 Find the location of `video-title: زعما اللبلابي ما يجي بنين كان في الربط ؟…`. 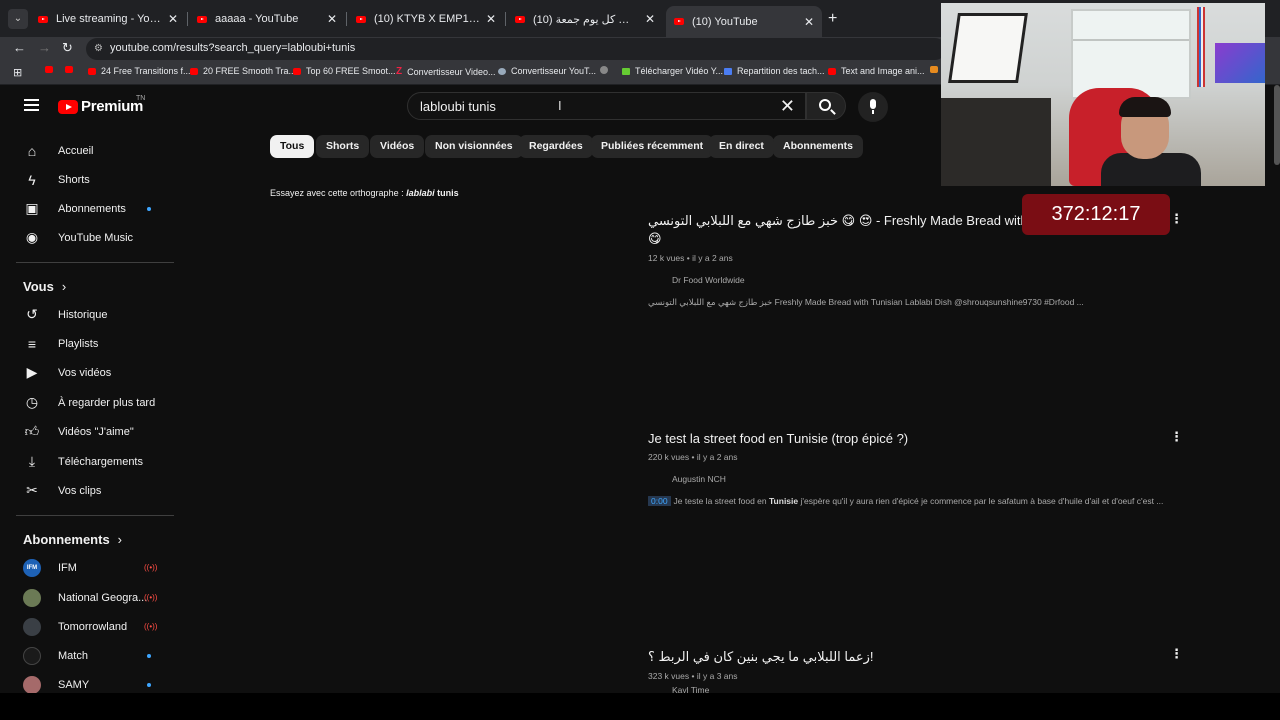

video-title: زعما اللبلابي ما يجي بنين كان في الربط ؟… is located at coordinates (918, 657).